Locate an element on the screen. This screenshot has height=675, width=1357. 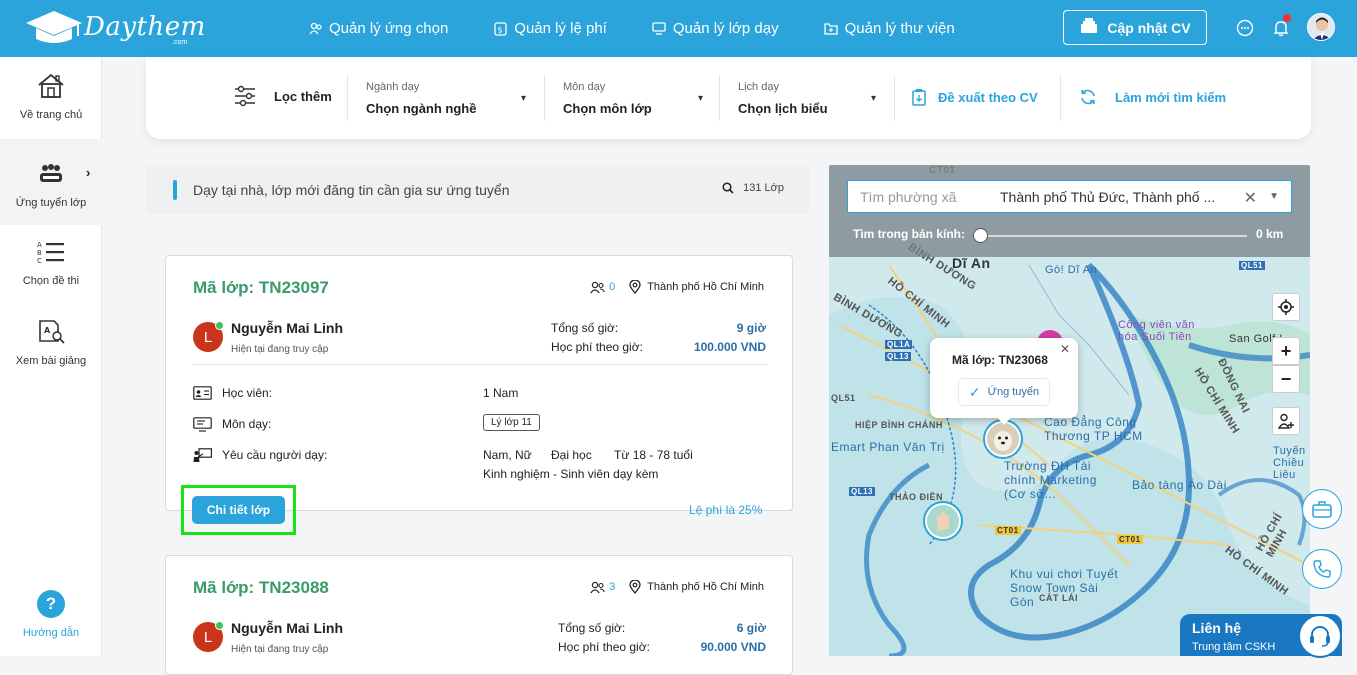
crosshair-icon is located at coordinates (1286, 307).